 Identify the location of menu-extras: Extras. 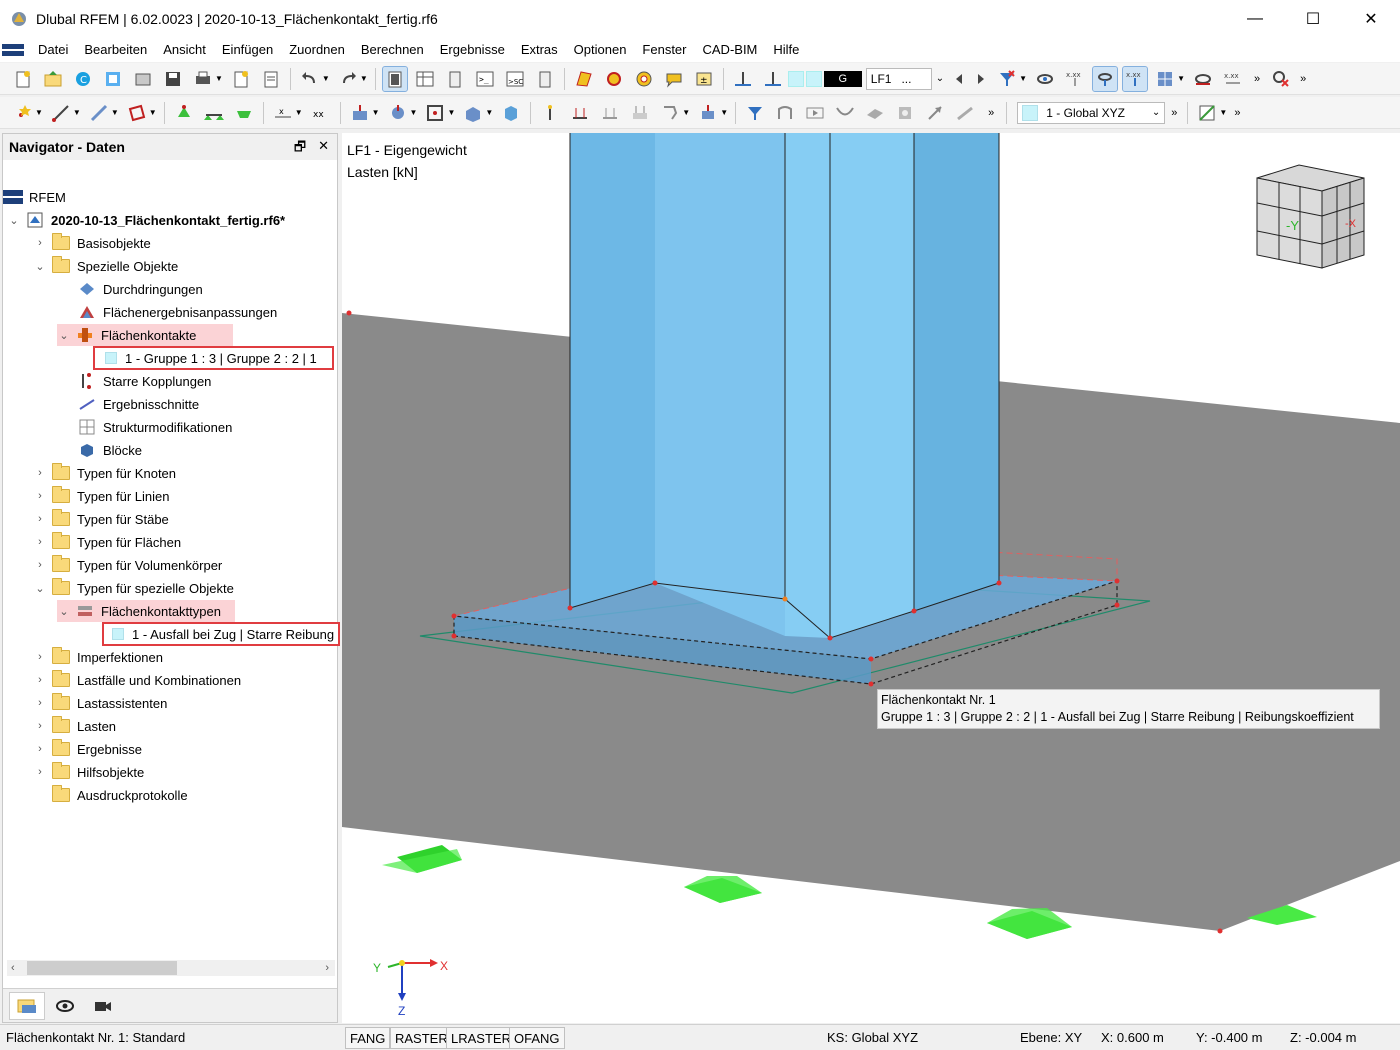
(539, 50).